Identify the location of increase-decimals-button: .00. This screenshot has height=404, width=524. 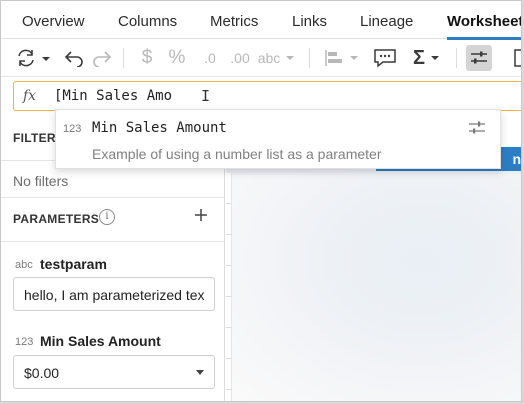
(240, 58).